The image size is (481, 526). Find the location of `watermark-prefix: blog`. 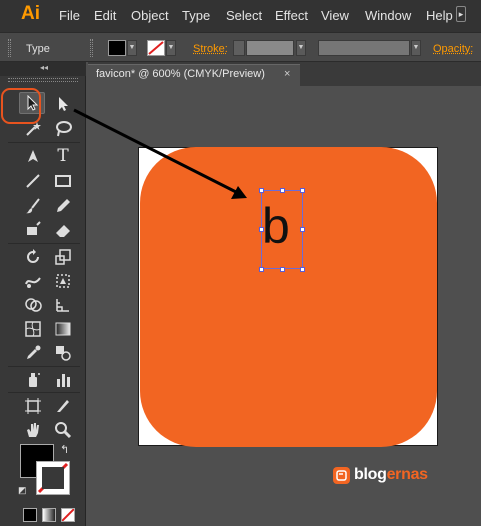

watermark-prefix: blog is located at coordinates (370, 474).